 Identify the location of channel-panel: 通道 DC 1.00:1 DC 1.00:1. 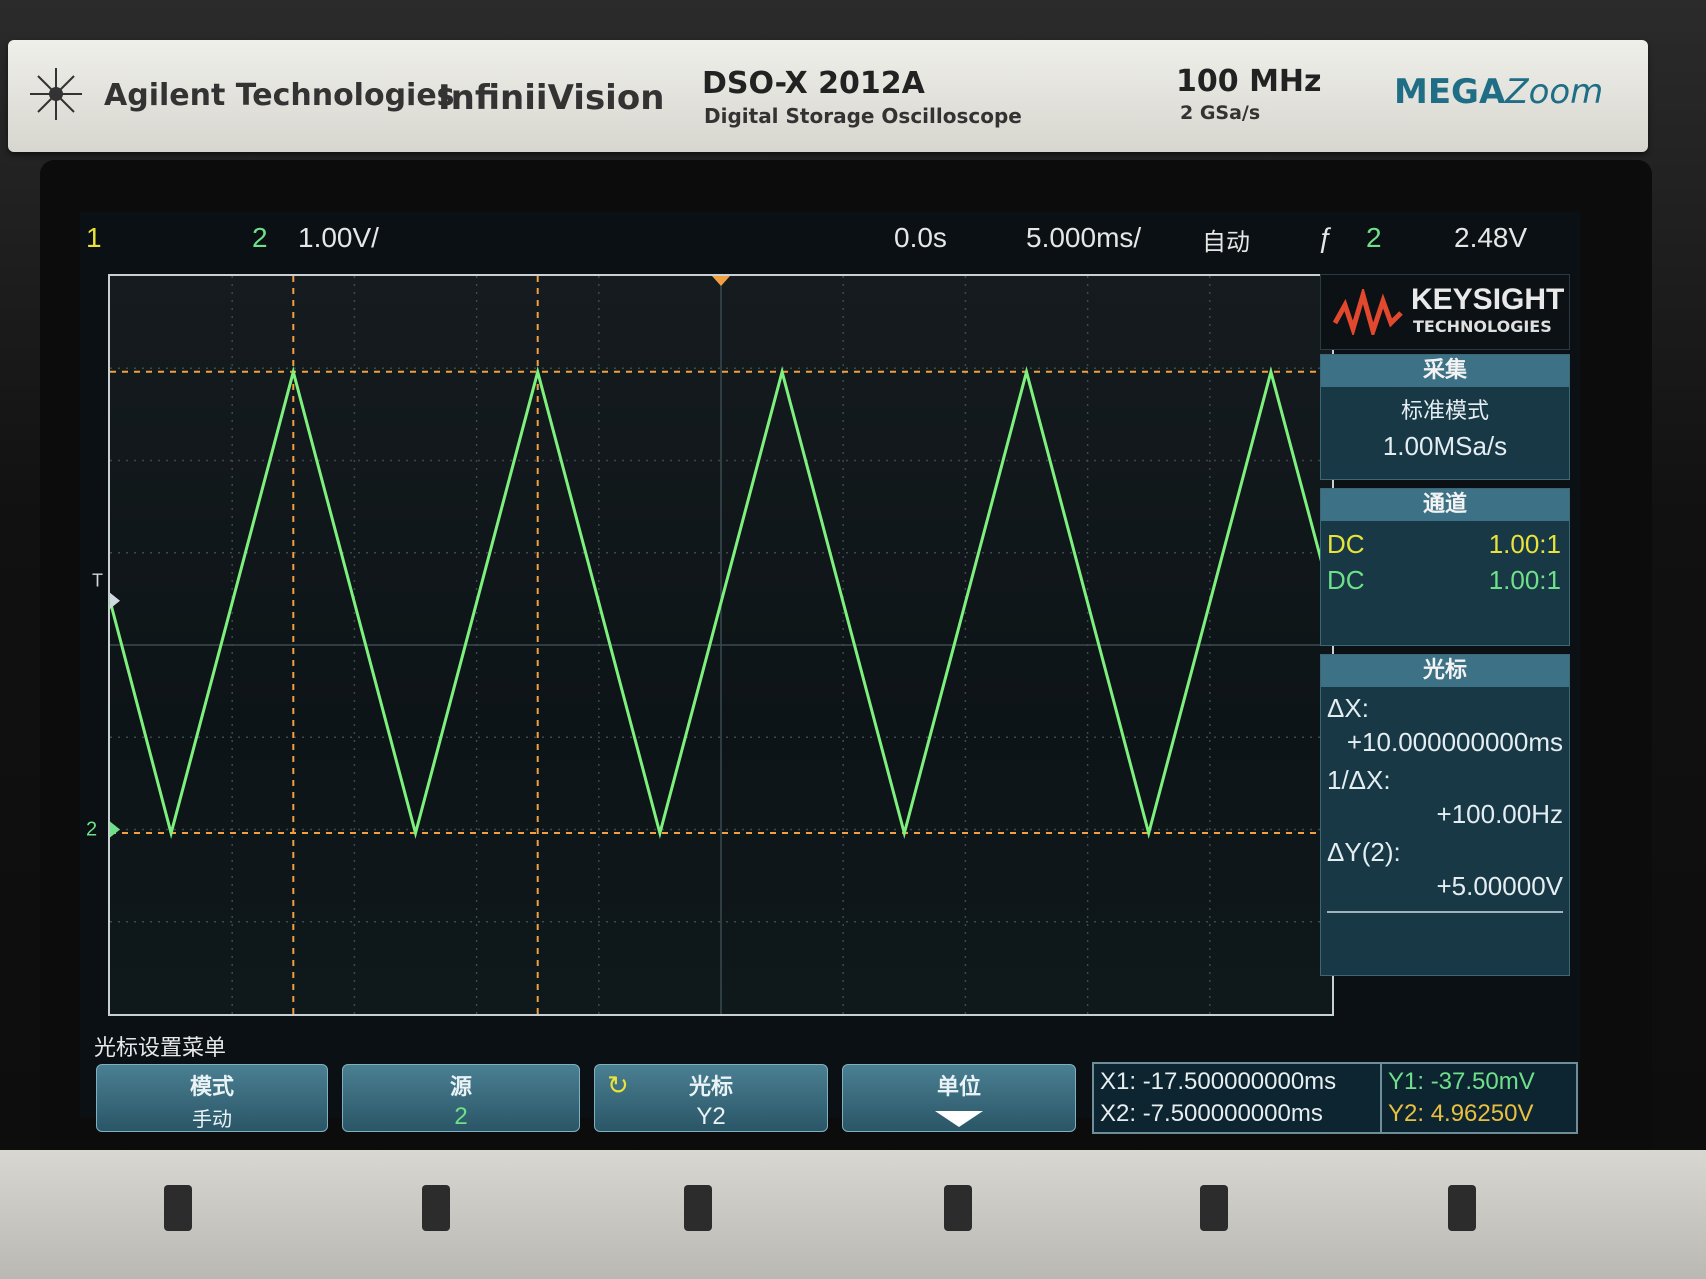
(1445, 567).